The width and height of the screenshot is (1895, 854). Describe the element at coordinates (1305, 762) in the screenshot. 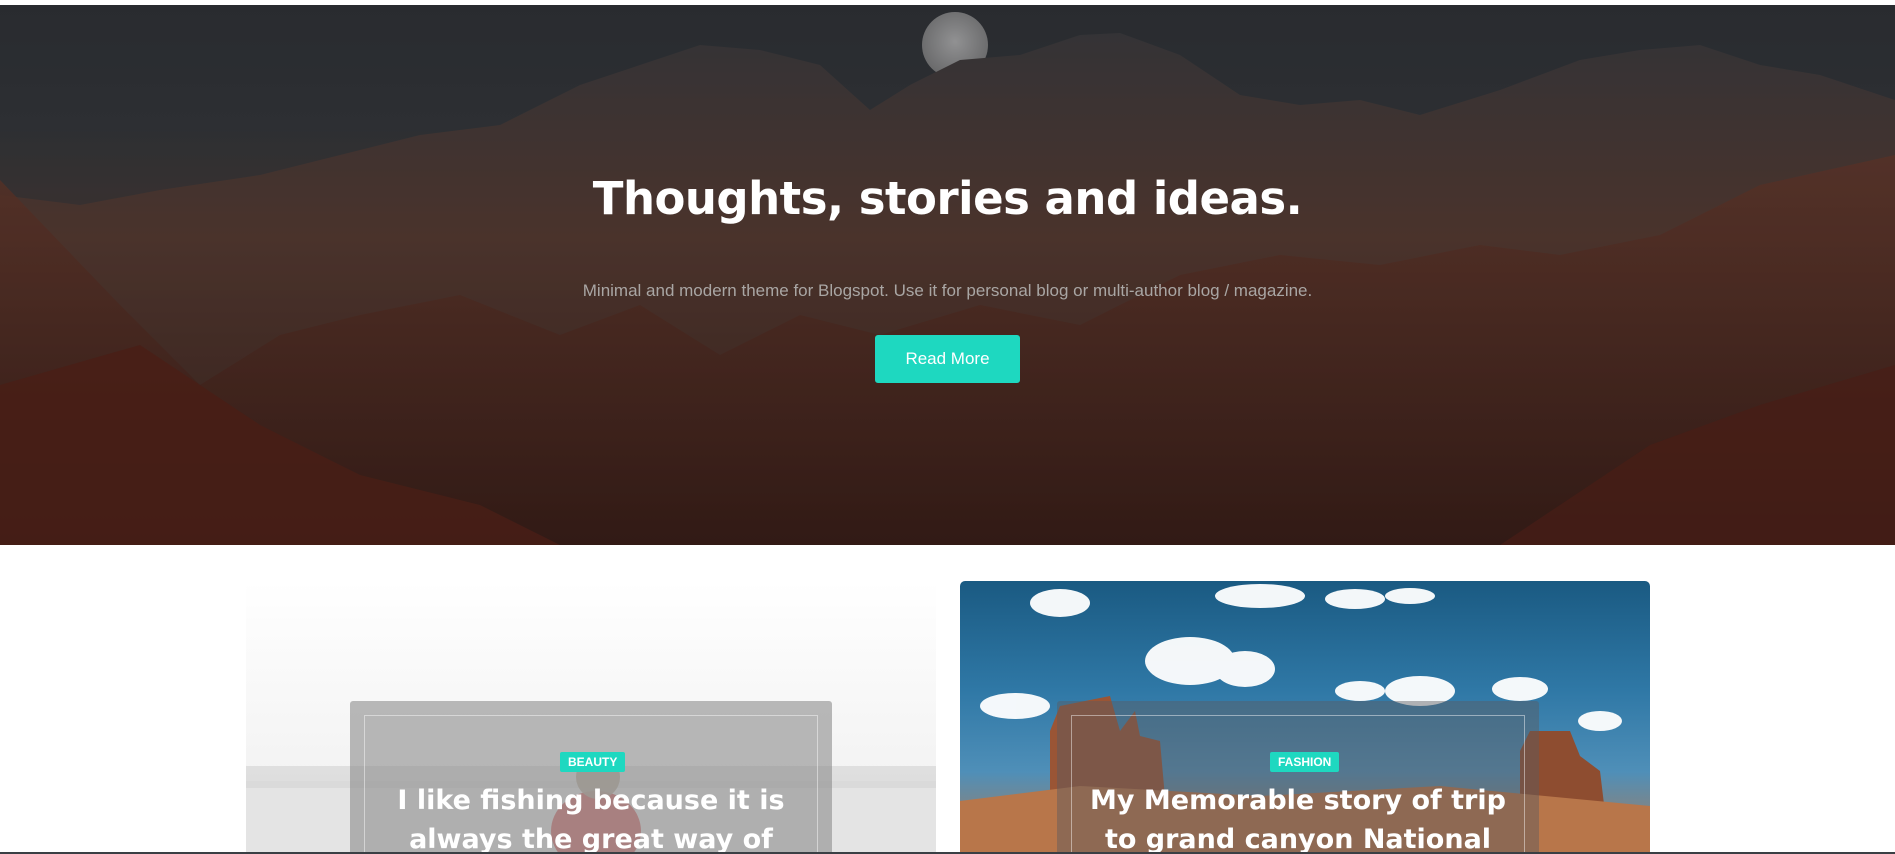

I see `category-badge: FASHION` at that location.